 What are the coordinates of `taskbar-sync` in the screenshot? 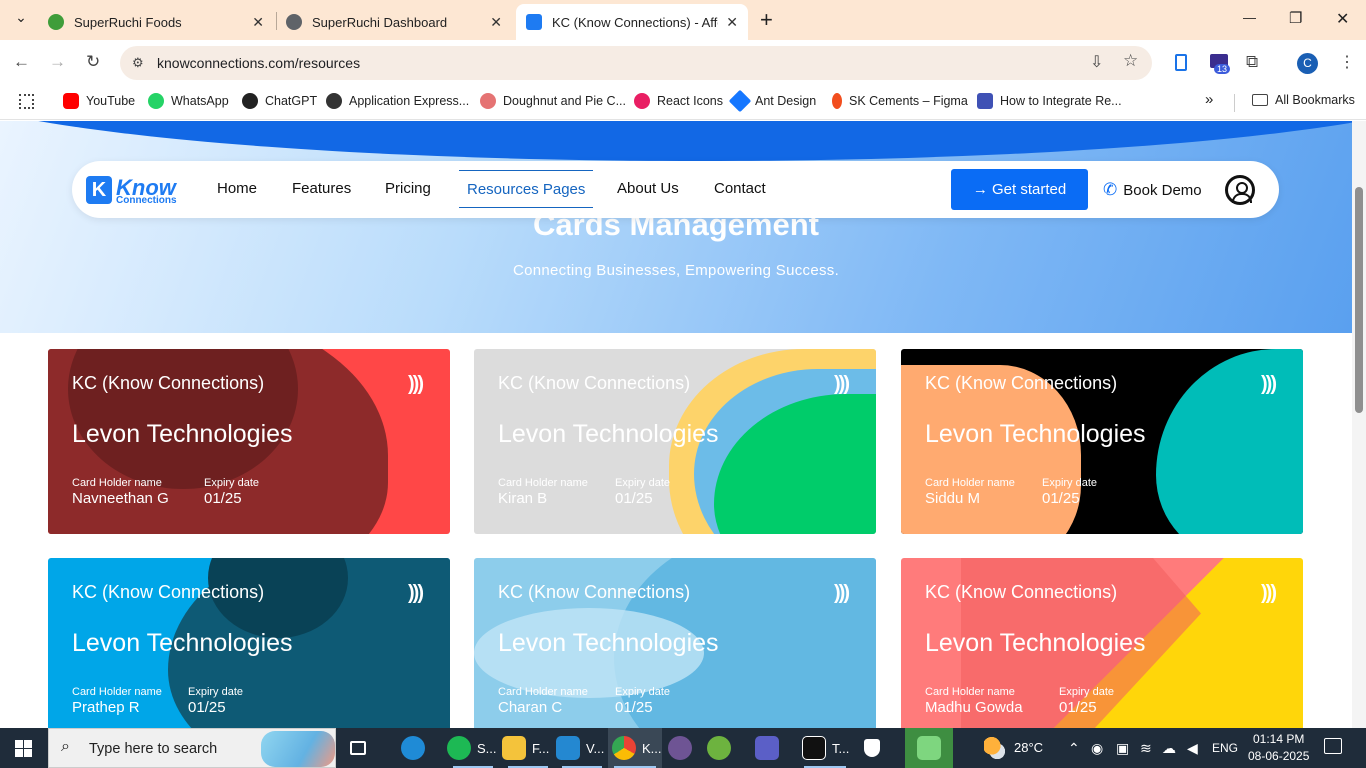 It's located at (929, 748).